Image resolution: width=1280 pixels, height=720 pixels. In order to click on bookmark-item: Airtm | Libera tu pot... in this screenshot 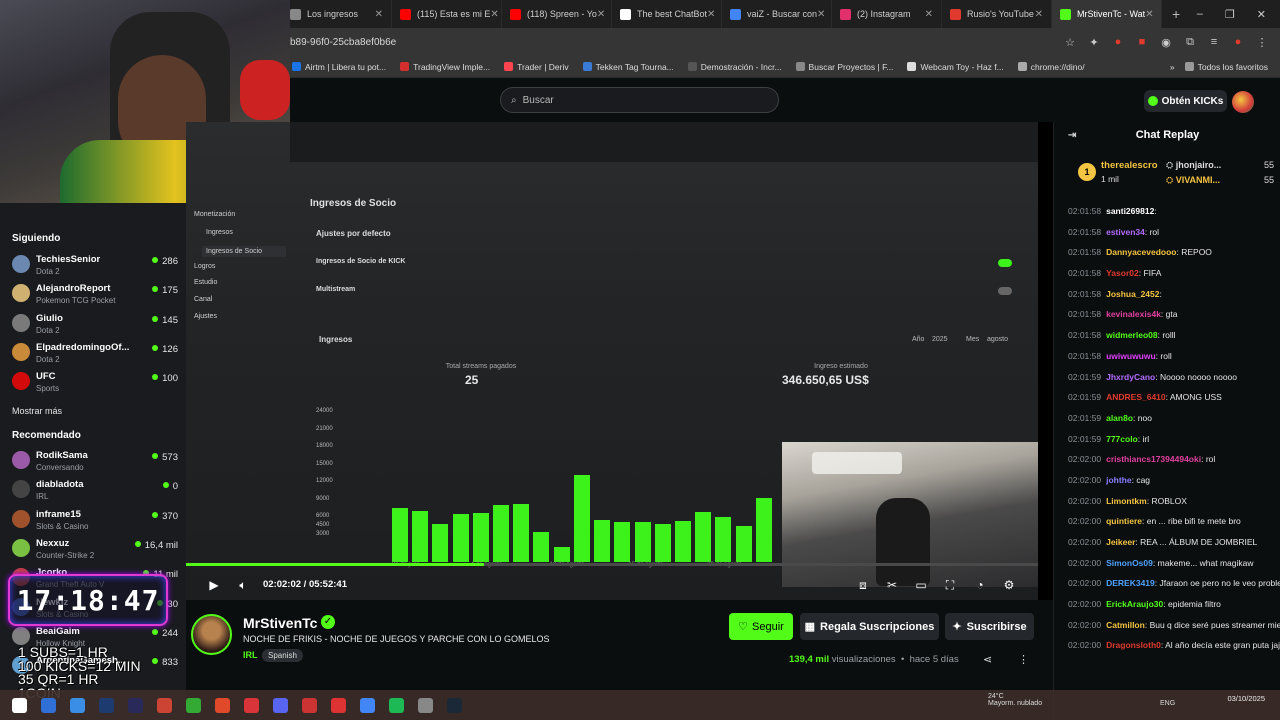, I will do `click(339, 67)`.